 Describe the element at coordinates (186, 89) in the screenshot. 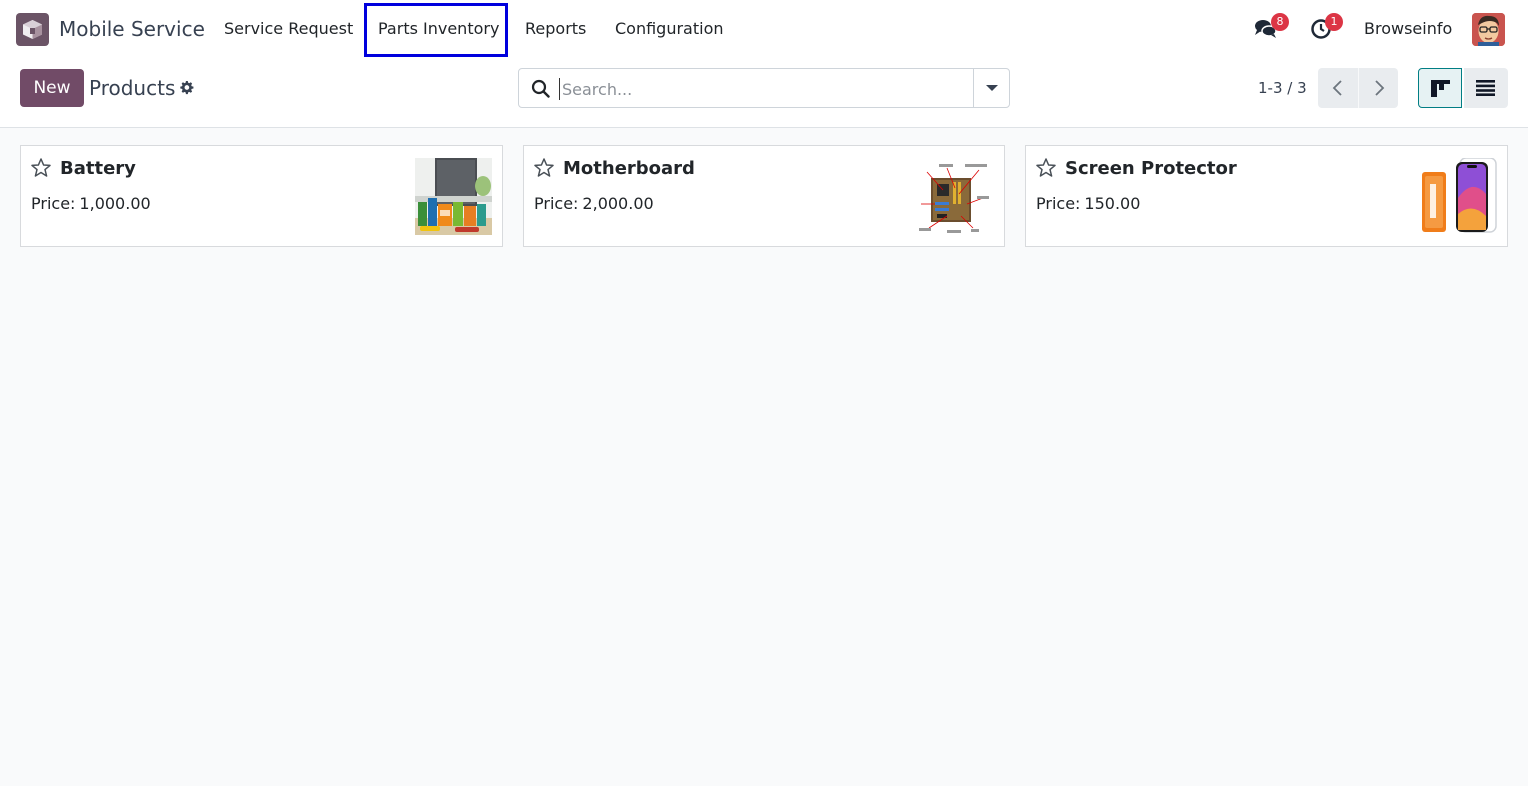

I see `gear-icon` at that location.